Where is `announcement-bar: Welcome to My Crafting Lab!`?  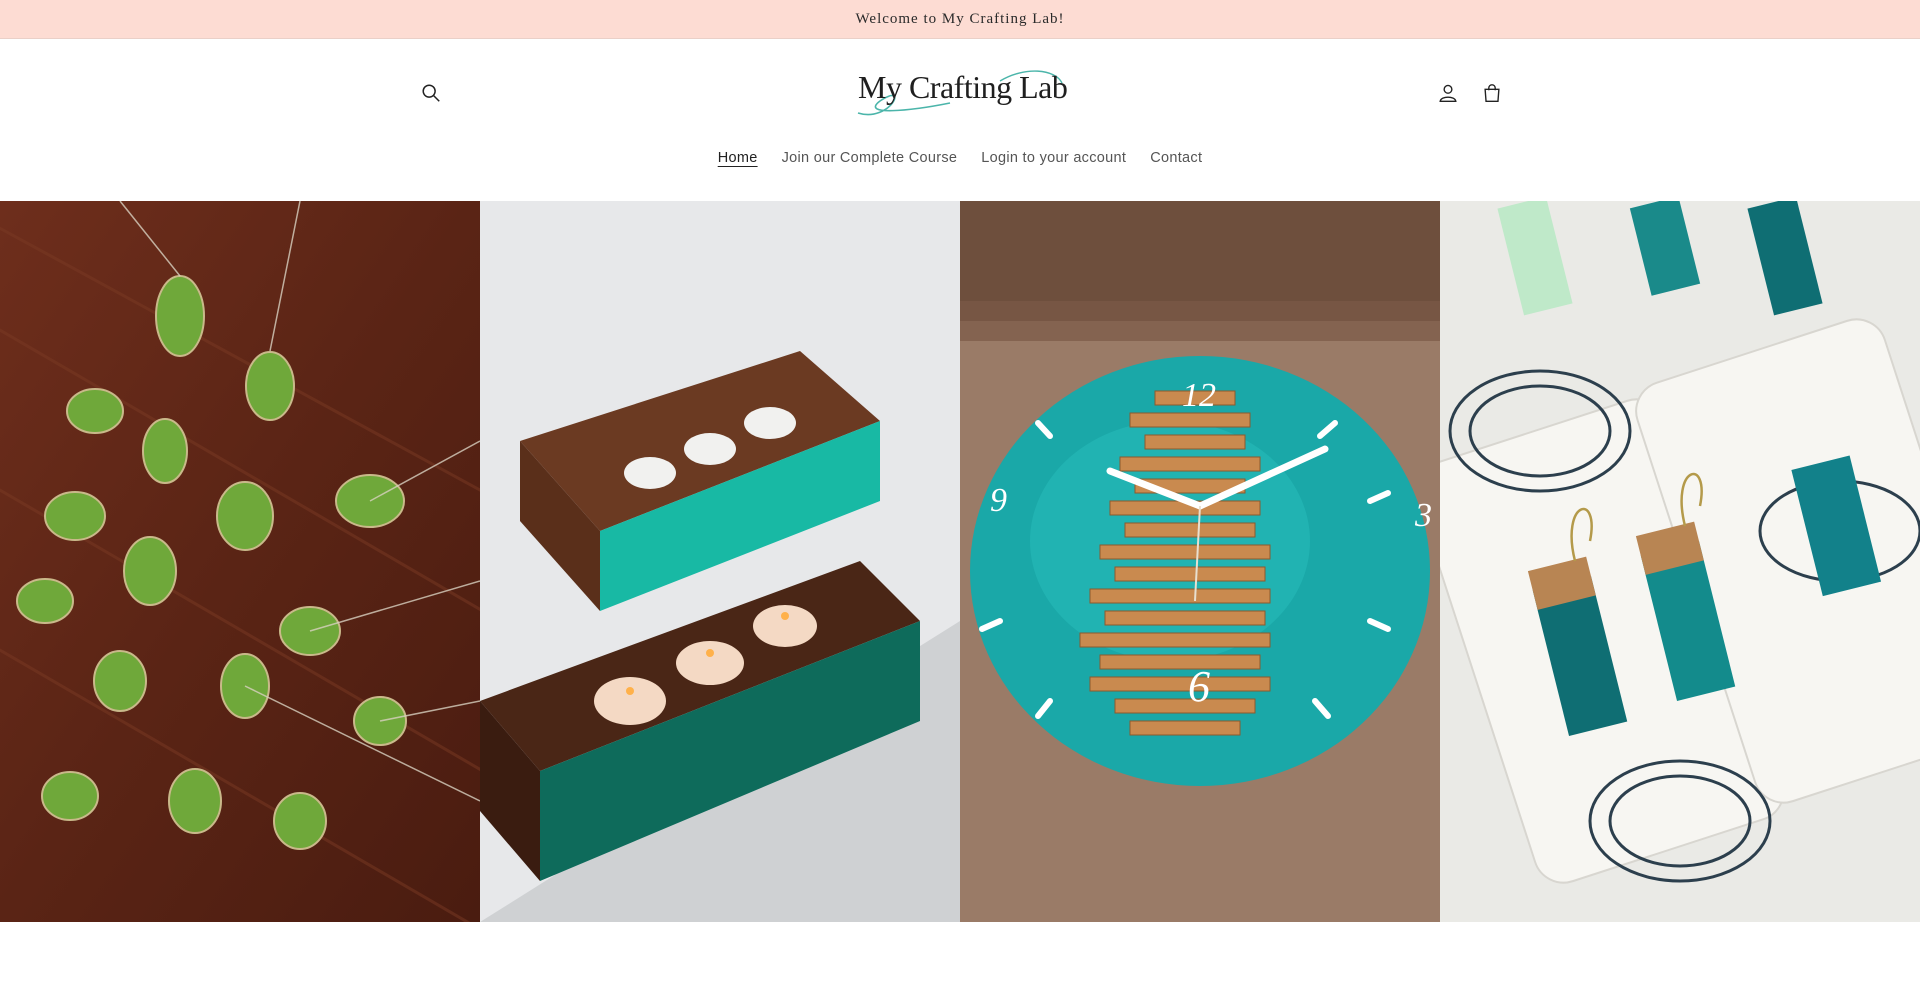
announcement-bar: Welcome to My Crafting Lab! is located at coordinates (960, 19).